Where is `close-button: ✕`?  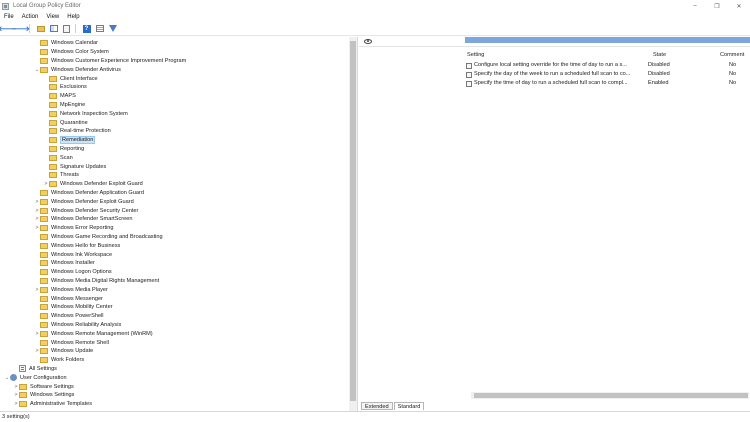
close-button: ✕ is located at coordinates (739, 6).